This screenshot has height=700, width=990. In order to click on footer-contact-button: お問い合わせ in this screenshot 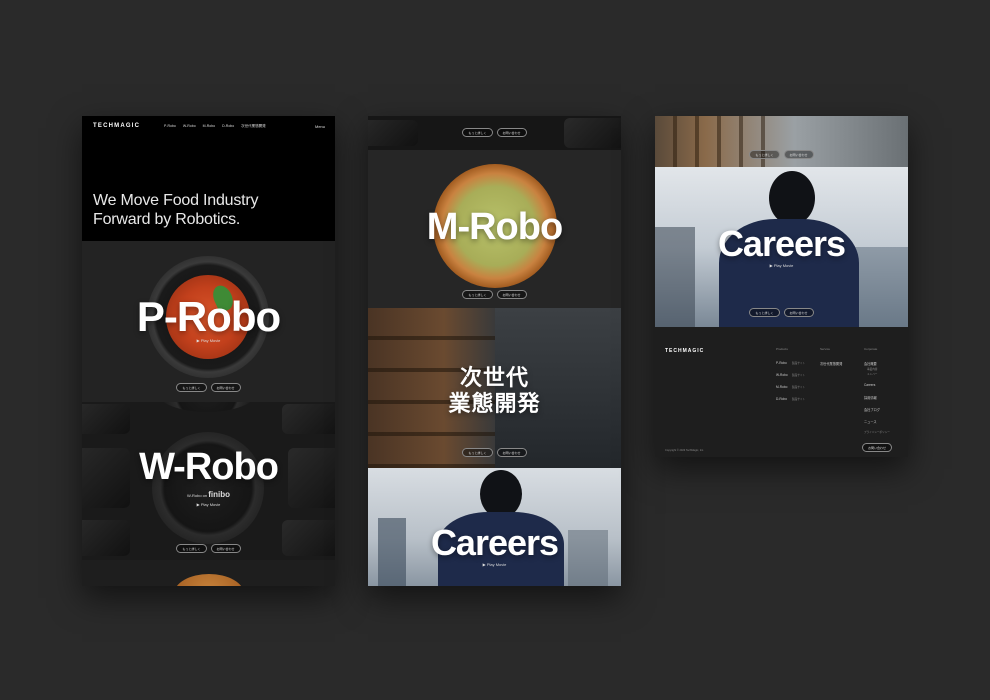, I will do `click(877, 447)`.